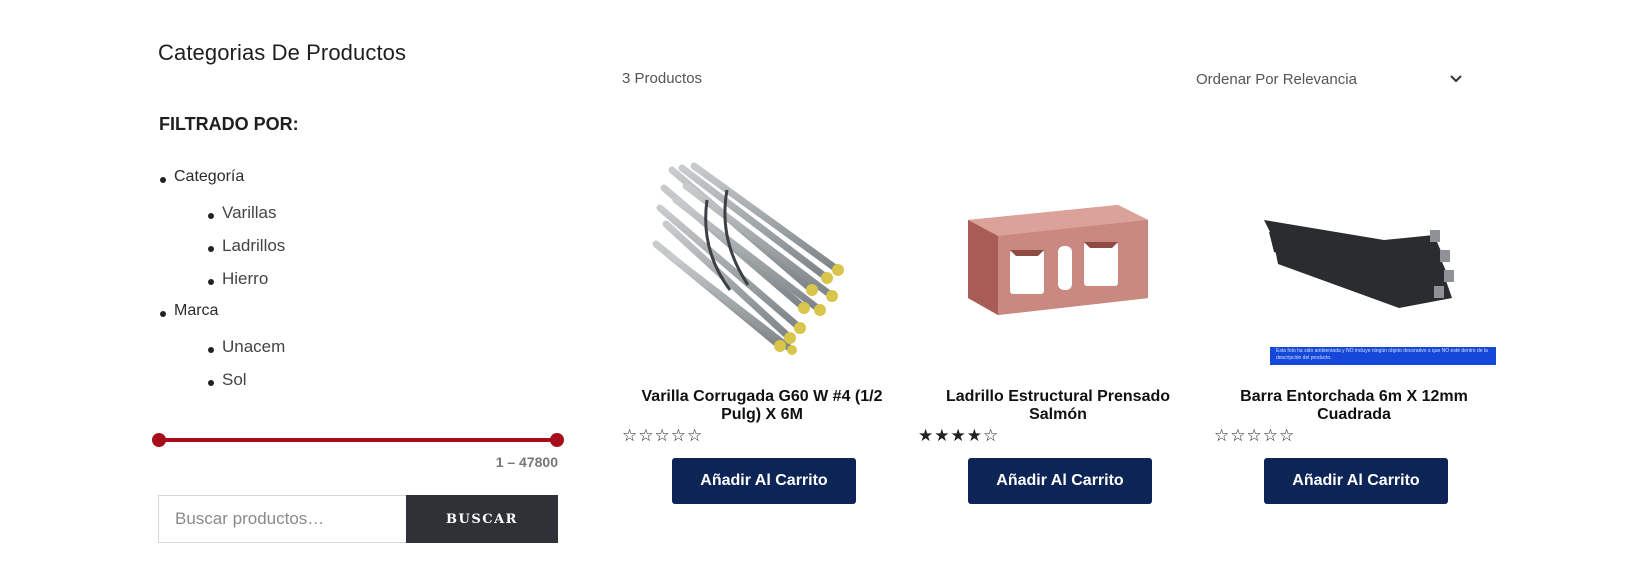  Describe the element at coordinates (1456, 79) in the screenshot. I see `chevron-down-icon` at that location.